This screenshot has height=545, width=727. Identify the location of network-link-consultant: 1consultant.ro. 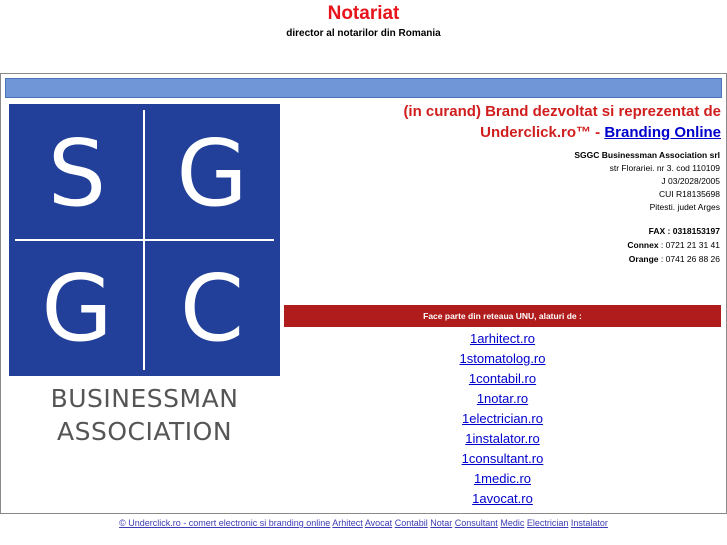
(503, 458).